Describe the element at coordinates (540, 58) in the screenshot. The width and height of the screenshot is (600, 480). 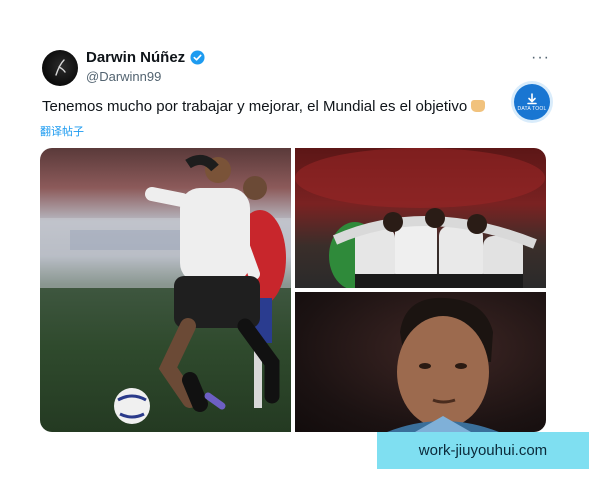
I see `more-options-button: ···` at that location.